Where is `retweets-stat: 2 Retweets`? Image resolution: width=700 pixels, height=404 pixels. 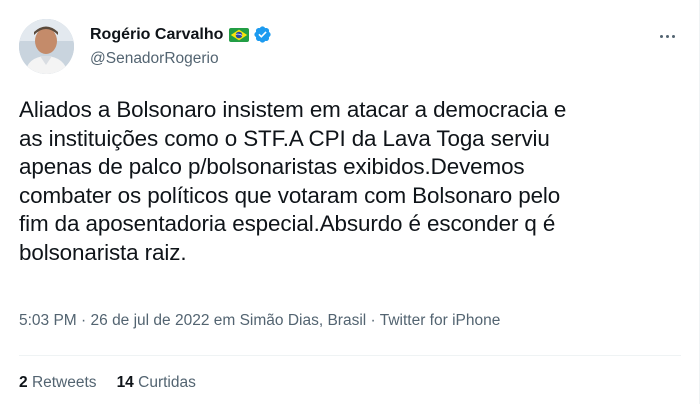 retweets-stat: 2 Retweets is located at coordinates (58, 383).